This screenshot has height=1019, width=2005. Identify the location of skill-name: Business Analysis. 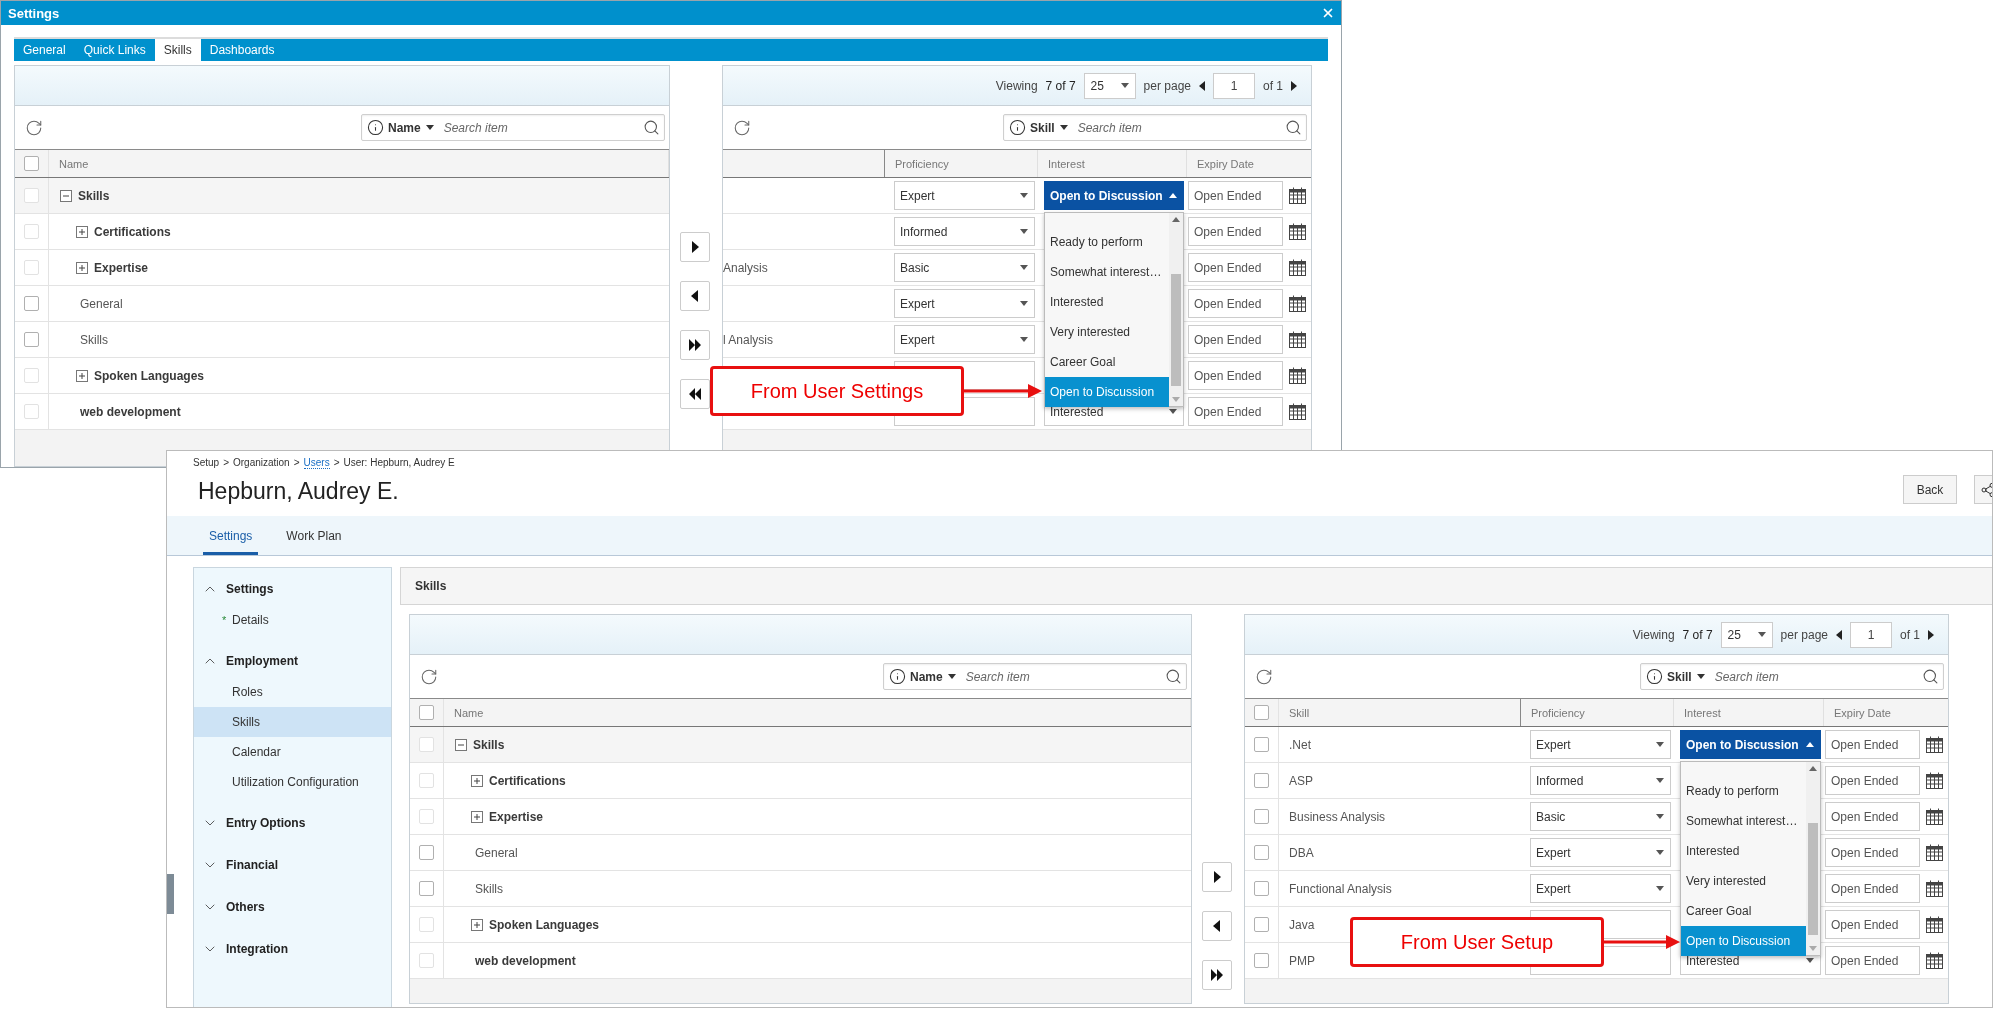
(1337, 816).